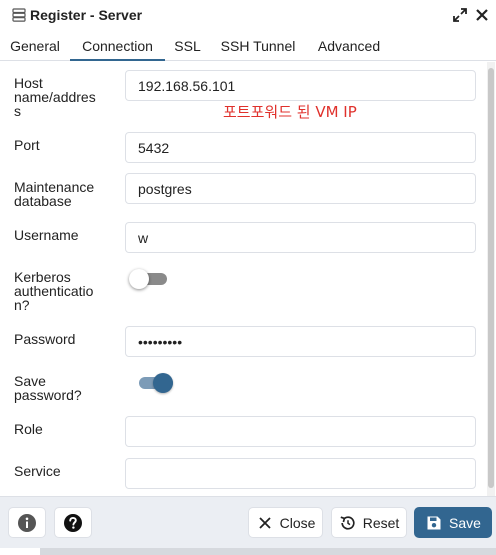 Image resolution: width=496 pixels, height=555 pixels. Describe the element at coordinates (86, 15) in the screenshot. I see `dialog-title: Register - Server` at that location.